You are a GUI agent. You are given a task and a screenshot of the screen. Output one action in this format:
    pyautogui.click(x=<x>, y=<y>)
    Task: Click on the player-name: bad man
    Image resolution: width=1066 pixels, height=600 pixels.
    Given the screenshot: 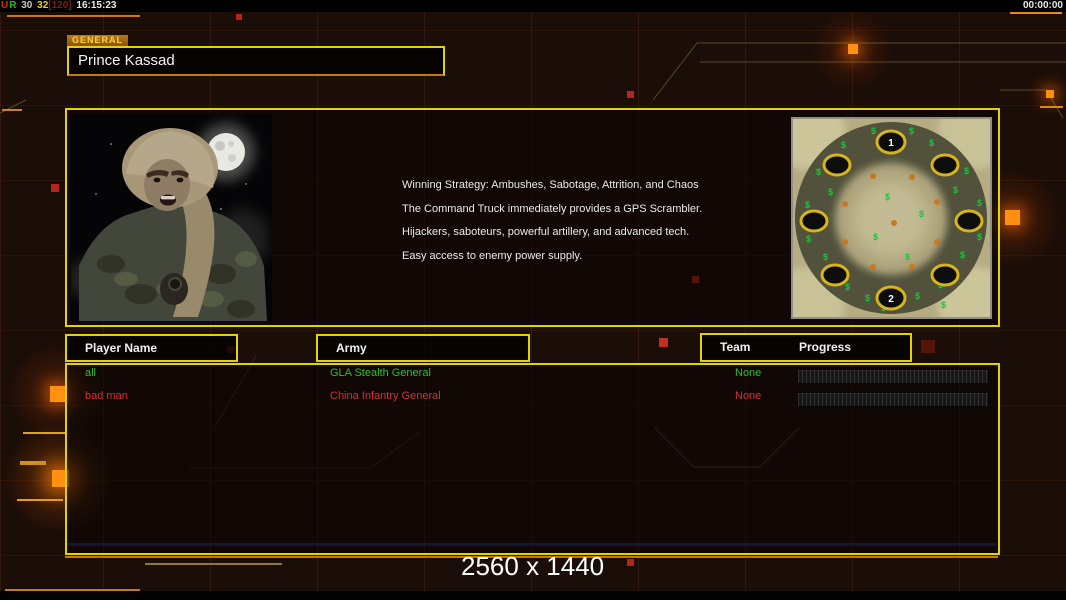 What is the action you would take?
    pyautogui.click(x=106, y=396)
    